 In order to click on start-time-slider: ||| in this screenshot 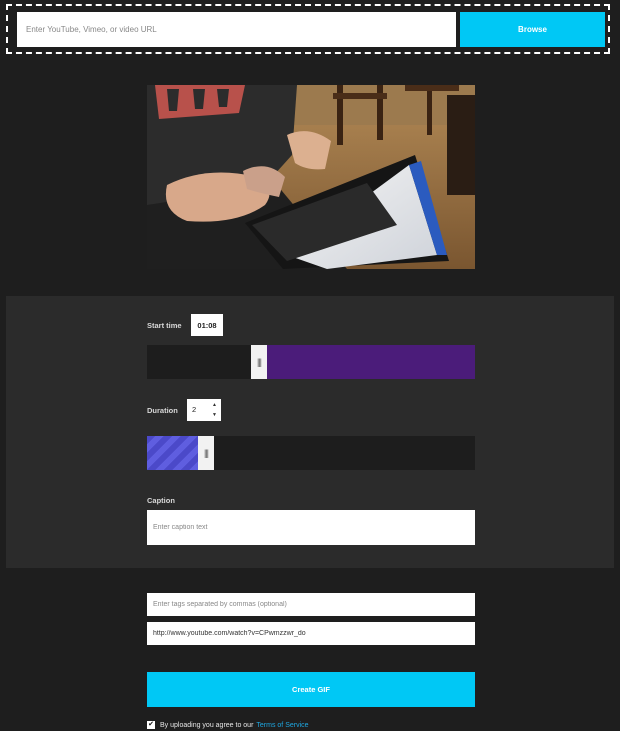, I will do `click(311, 362)`.